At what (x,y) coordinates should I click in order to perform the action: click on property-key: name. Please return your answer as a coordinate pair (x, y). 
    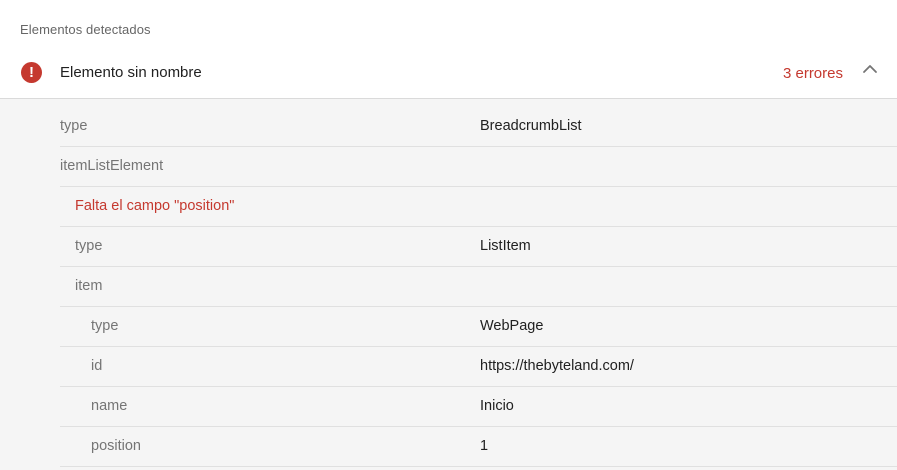
    Looking at the image, I should click on (109, 406).